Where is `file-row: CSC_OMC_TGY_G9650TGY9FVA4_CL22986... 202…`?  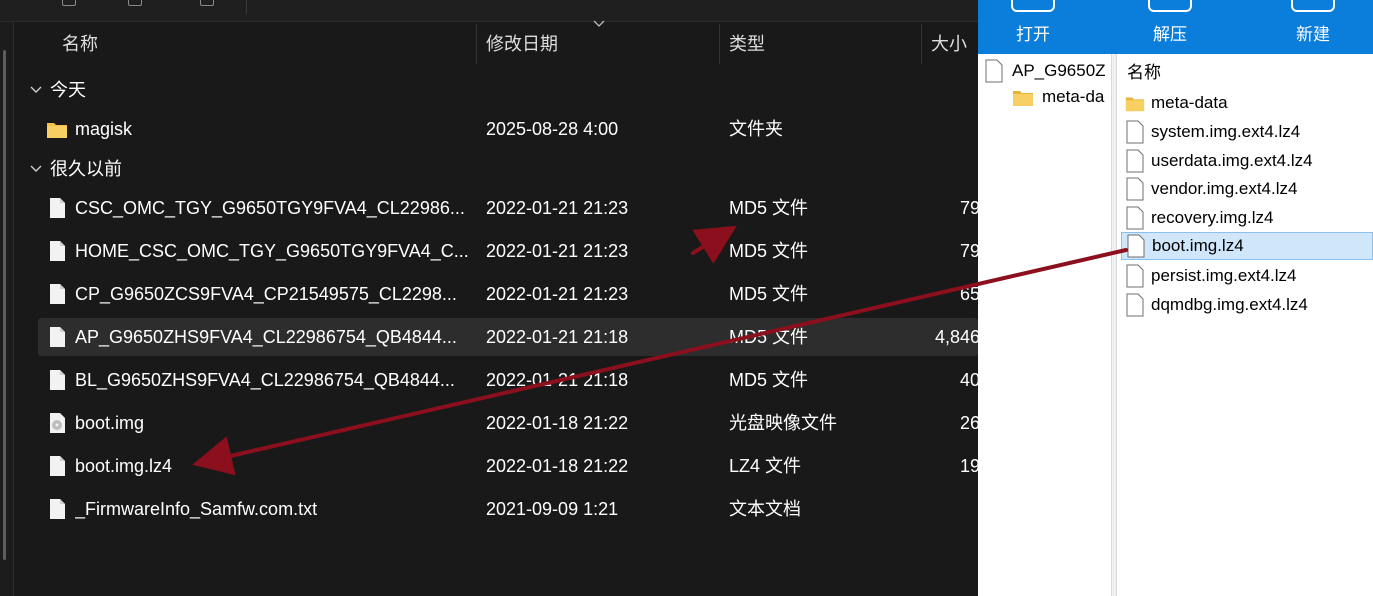
file-row: CSC_OMC_TGY_G9650TGY9FVA4_CL22986... 202… is located at coordinates (508, 208).